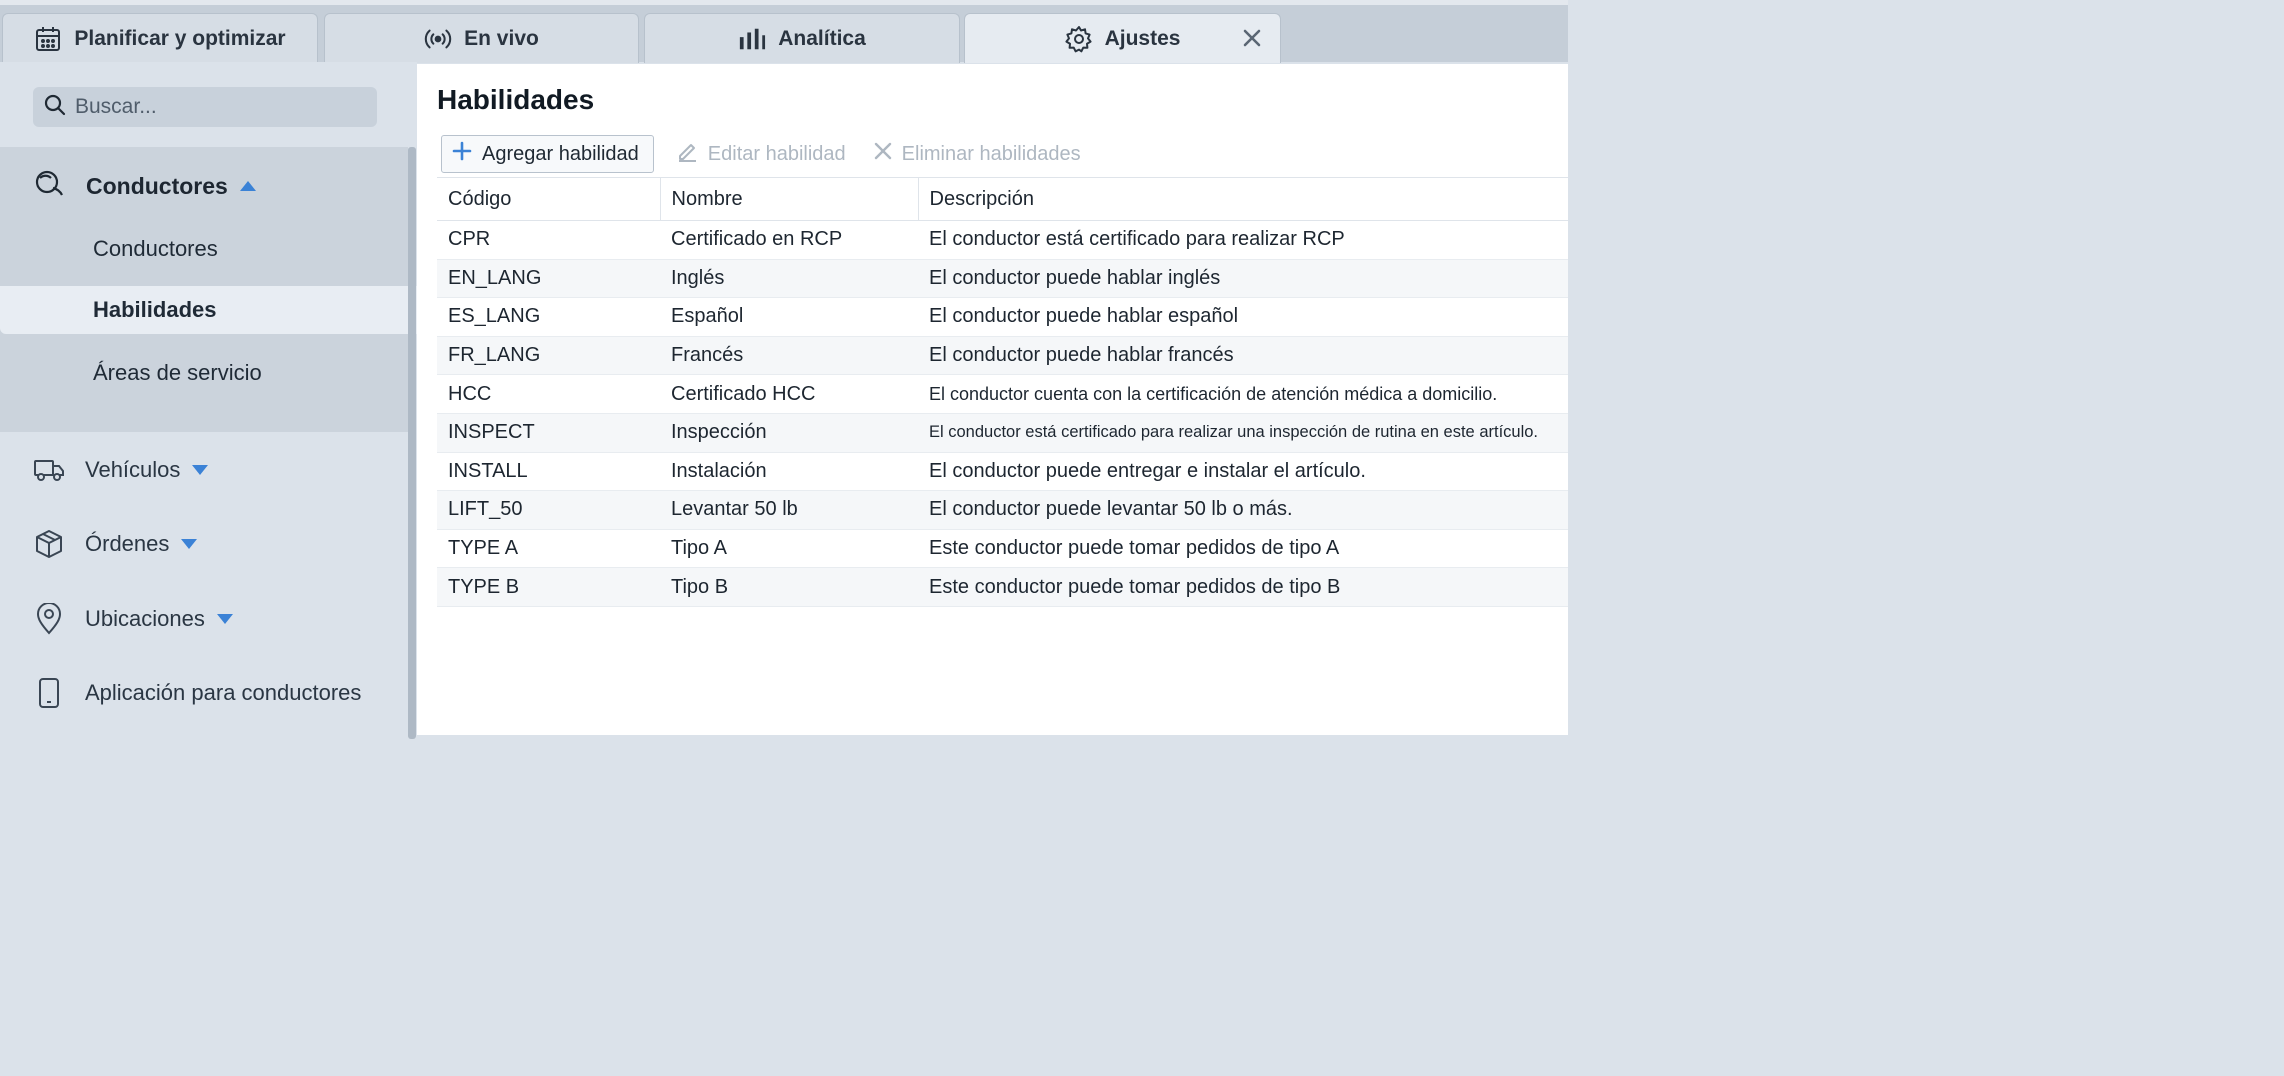 Image resolution: width=2284 pixels, height=1076 pixels. Describe the element at coordinates (789, 317) in the screenshot. I see `cell-name: Español` at that location.